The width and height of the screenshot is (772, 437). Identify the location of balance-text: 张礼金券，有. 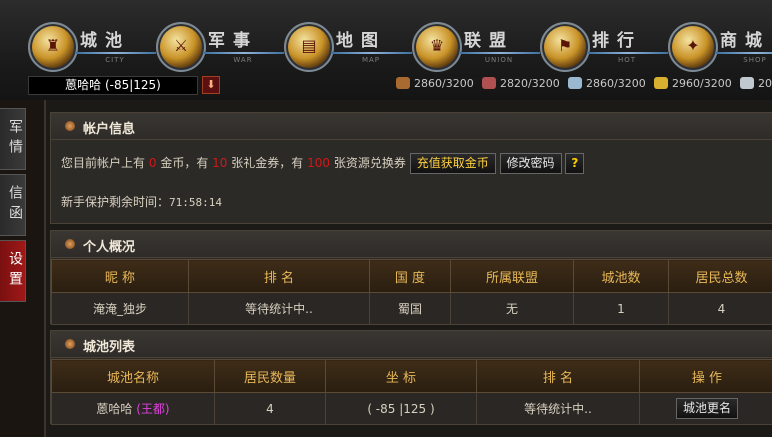
(267, 163).